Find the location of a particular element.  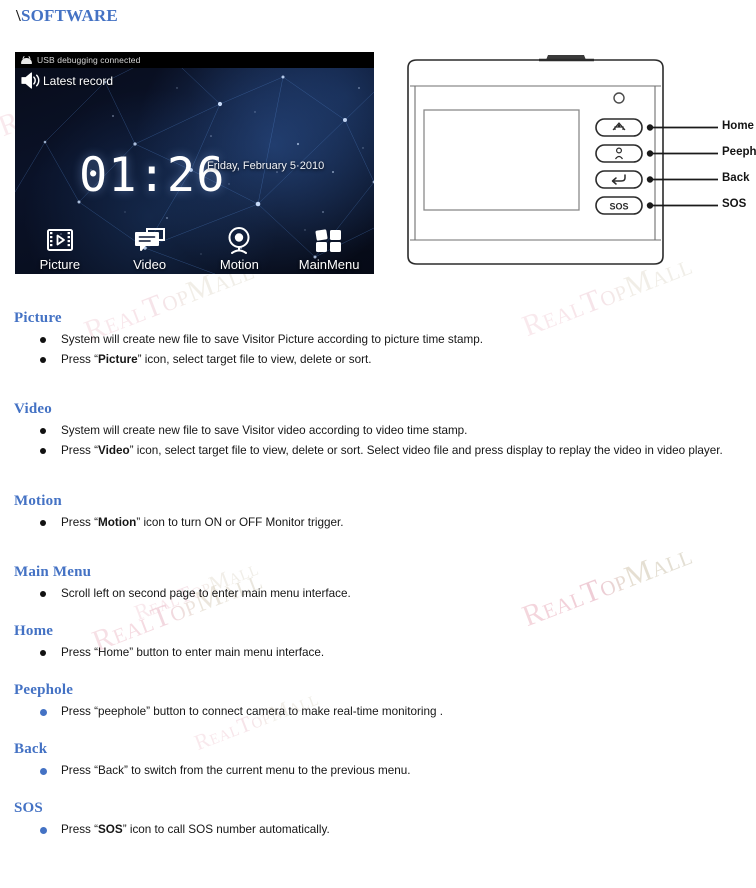

section-heading: SOS is located at coordinates (28, 808).